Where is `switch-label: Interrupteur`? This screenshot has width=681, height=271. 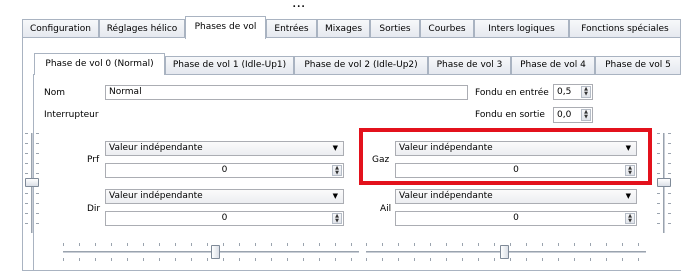
switch-label: Interrupteur is located at coordinates (71, 115).